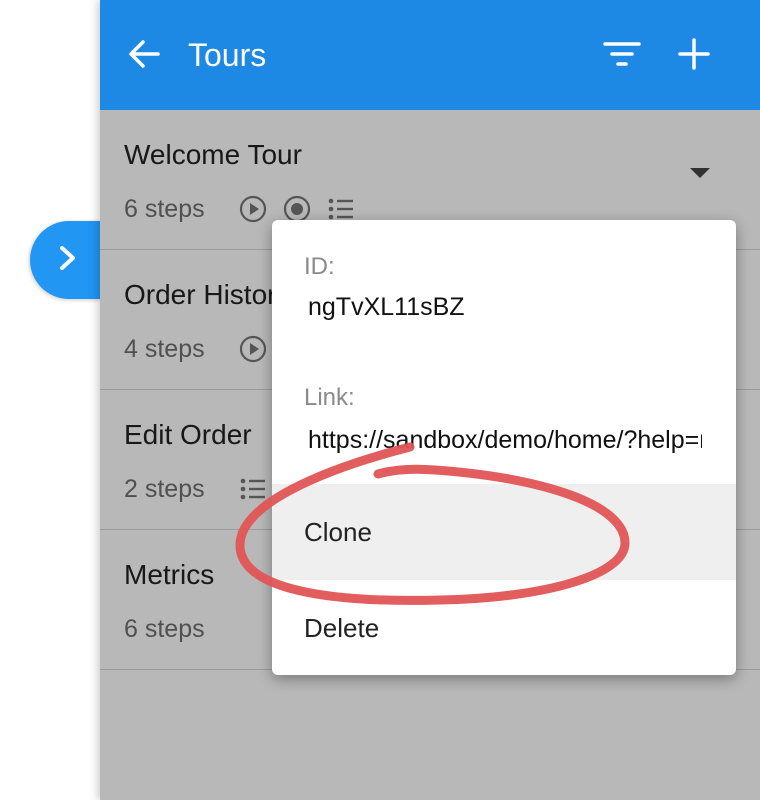 This screenshot has height=800, width=760. What do you see at coordinates (504, 532) in the screenshot?
I see `clone-menu-item: Clone` at bounding box center [504, 532].